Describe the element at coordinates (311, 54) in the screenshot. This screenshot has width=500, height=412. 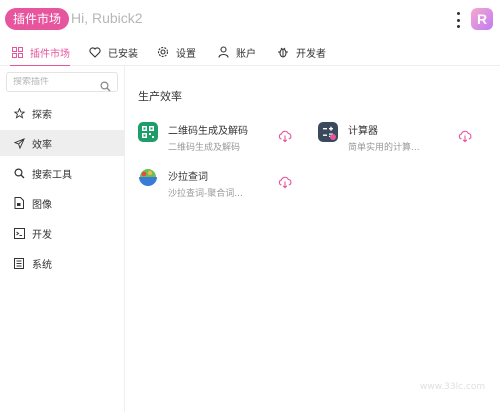
I see `tab-label: 开发者` at that location.